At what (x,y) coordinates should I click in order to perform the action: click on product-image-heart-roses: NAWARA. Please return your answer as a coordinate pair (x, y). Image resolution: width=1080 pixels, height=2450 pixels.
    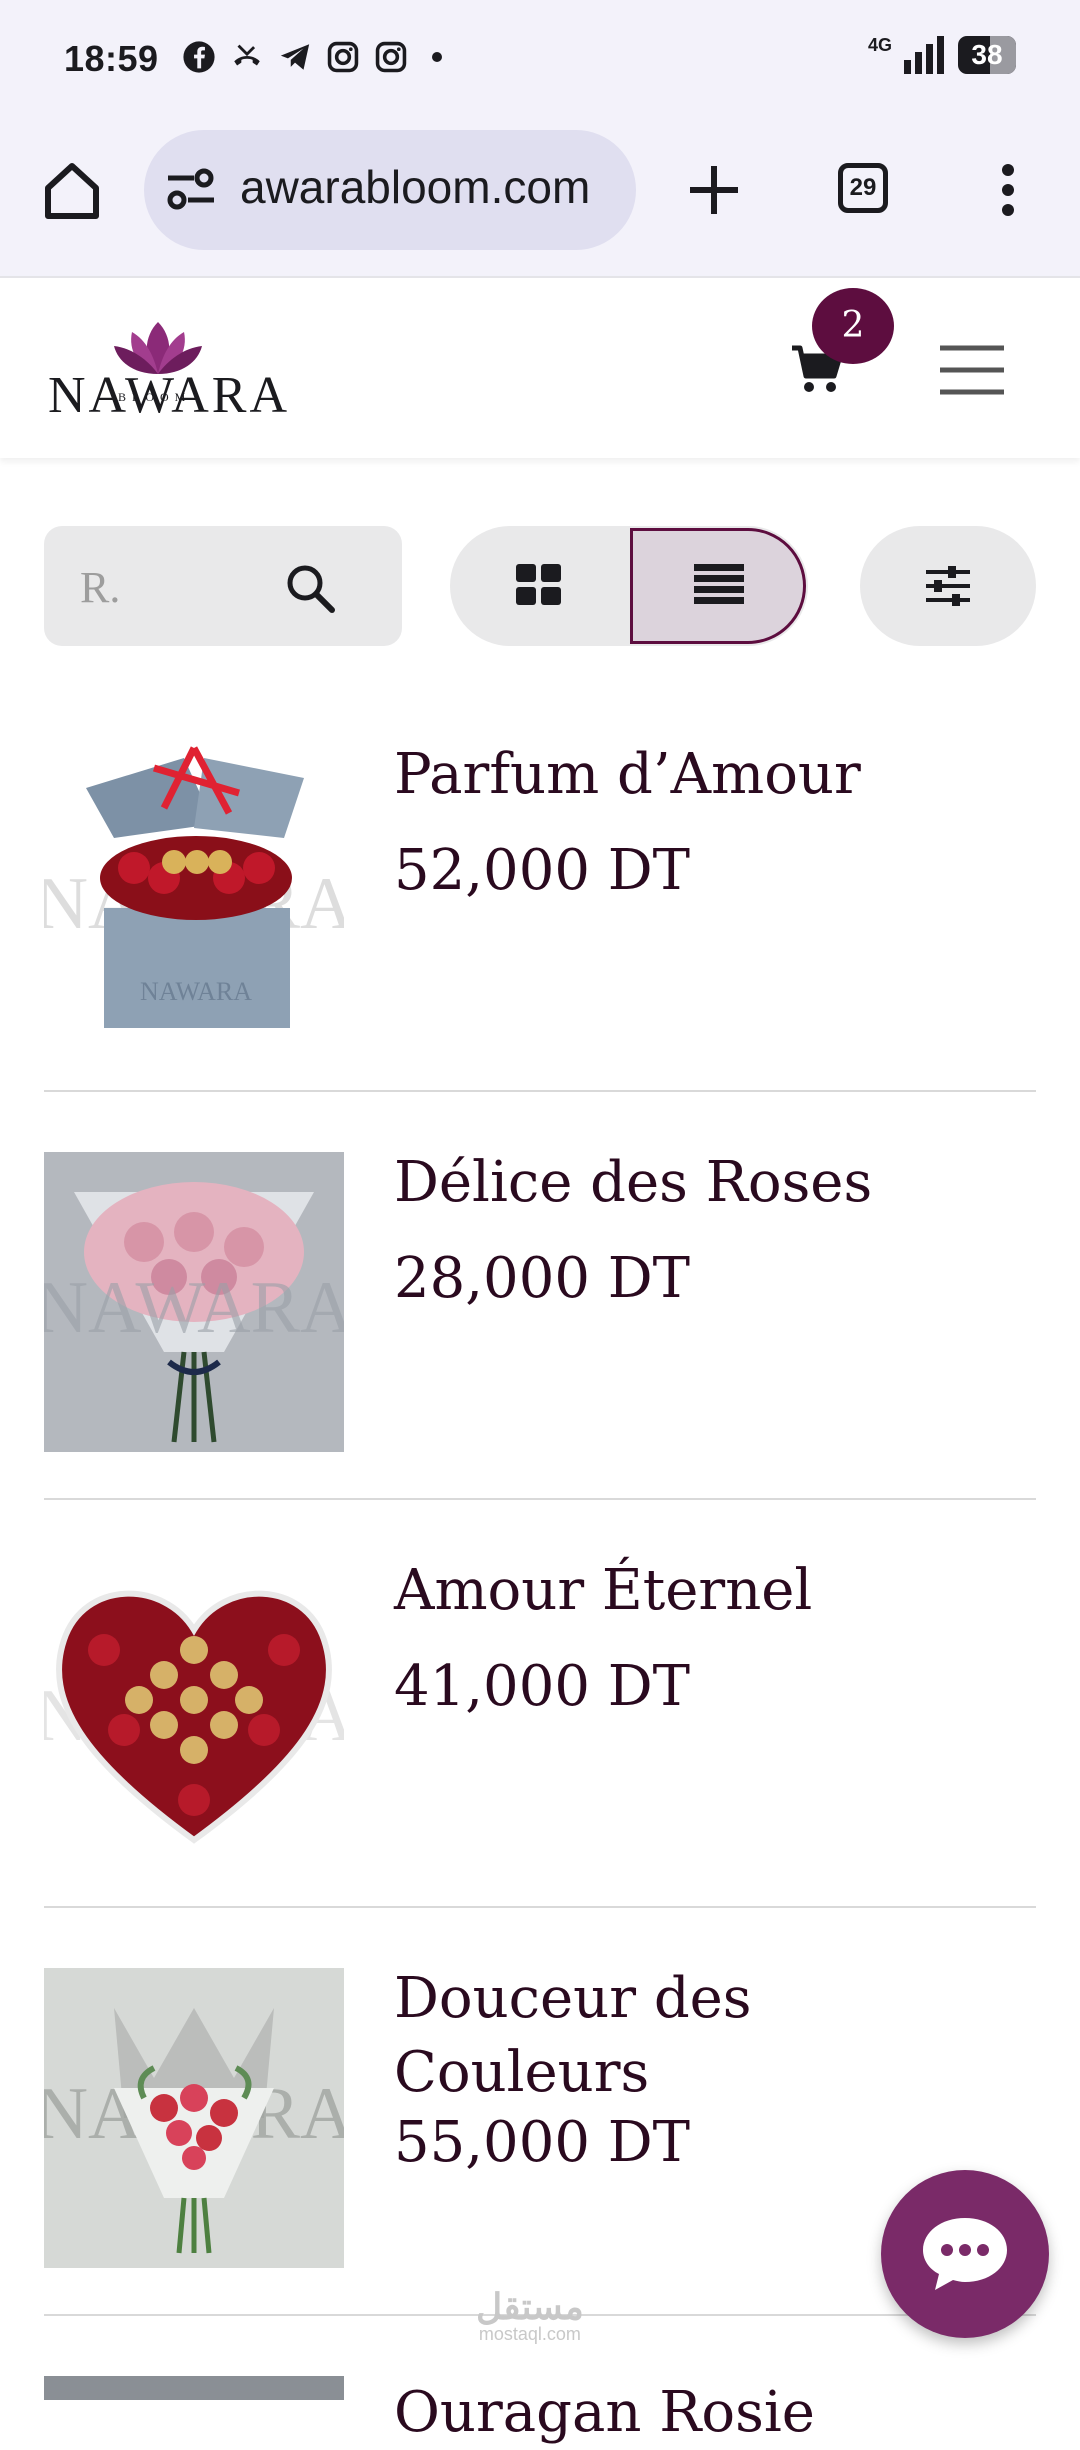
    Looking at the image, I should click on (194, 1710).